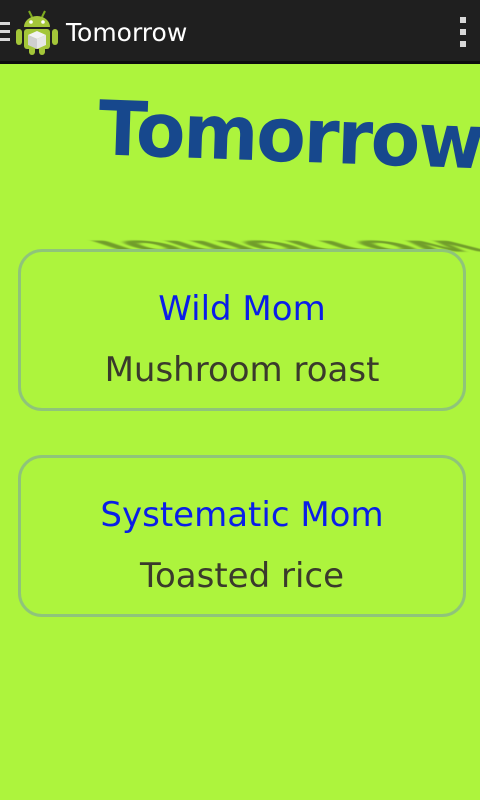 This screenshot has height=800, width=480. What do you see at coordinates (242, 515) in the screenshot?
I see `card-name: Systematic Mom` at bounding box center [242, 515].